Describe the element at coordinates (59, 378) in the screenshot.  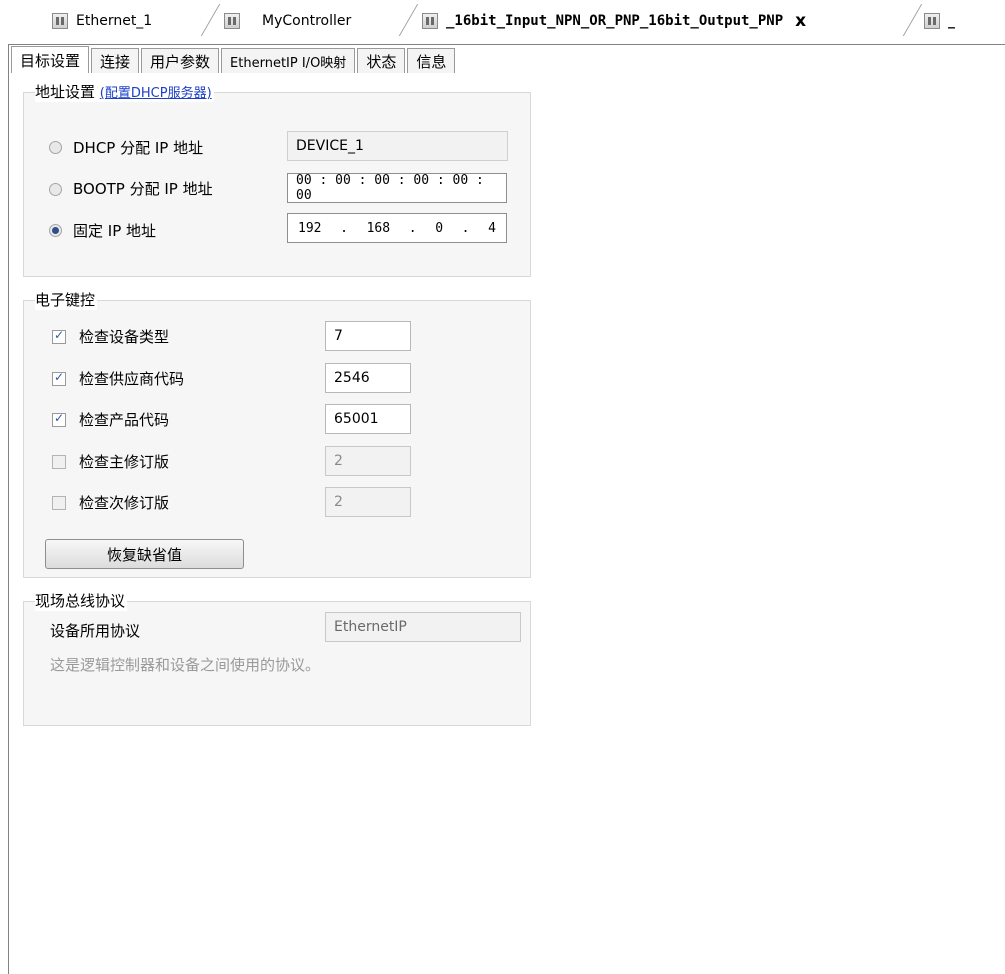
I see `check-vendor-code-checkbox` at that location.